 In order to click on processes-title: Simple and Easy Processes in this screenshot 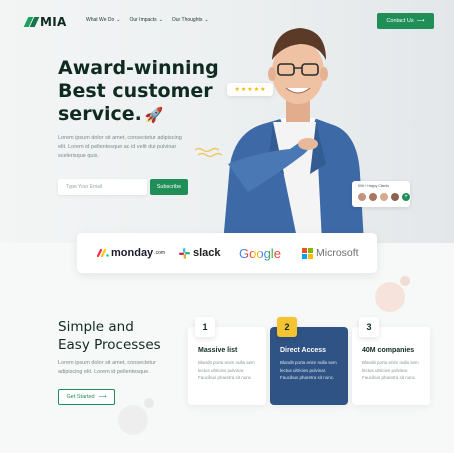, I will do `click(118, 336)`.